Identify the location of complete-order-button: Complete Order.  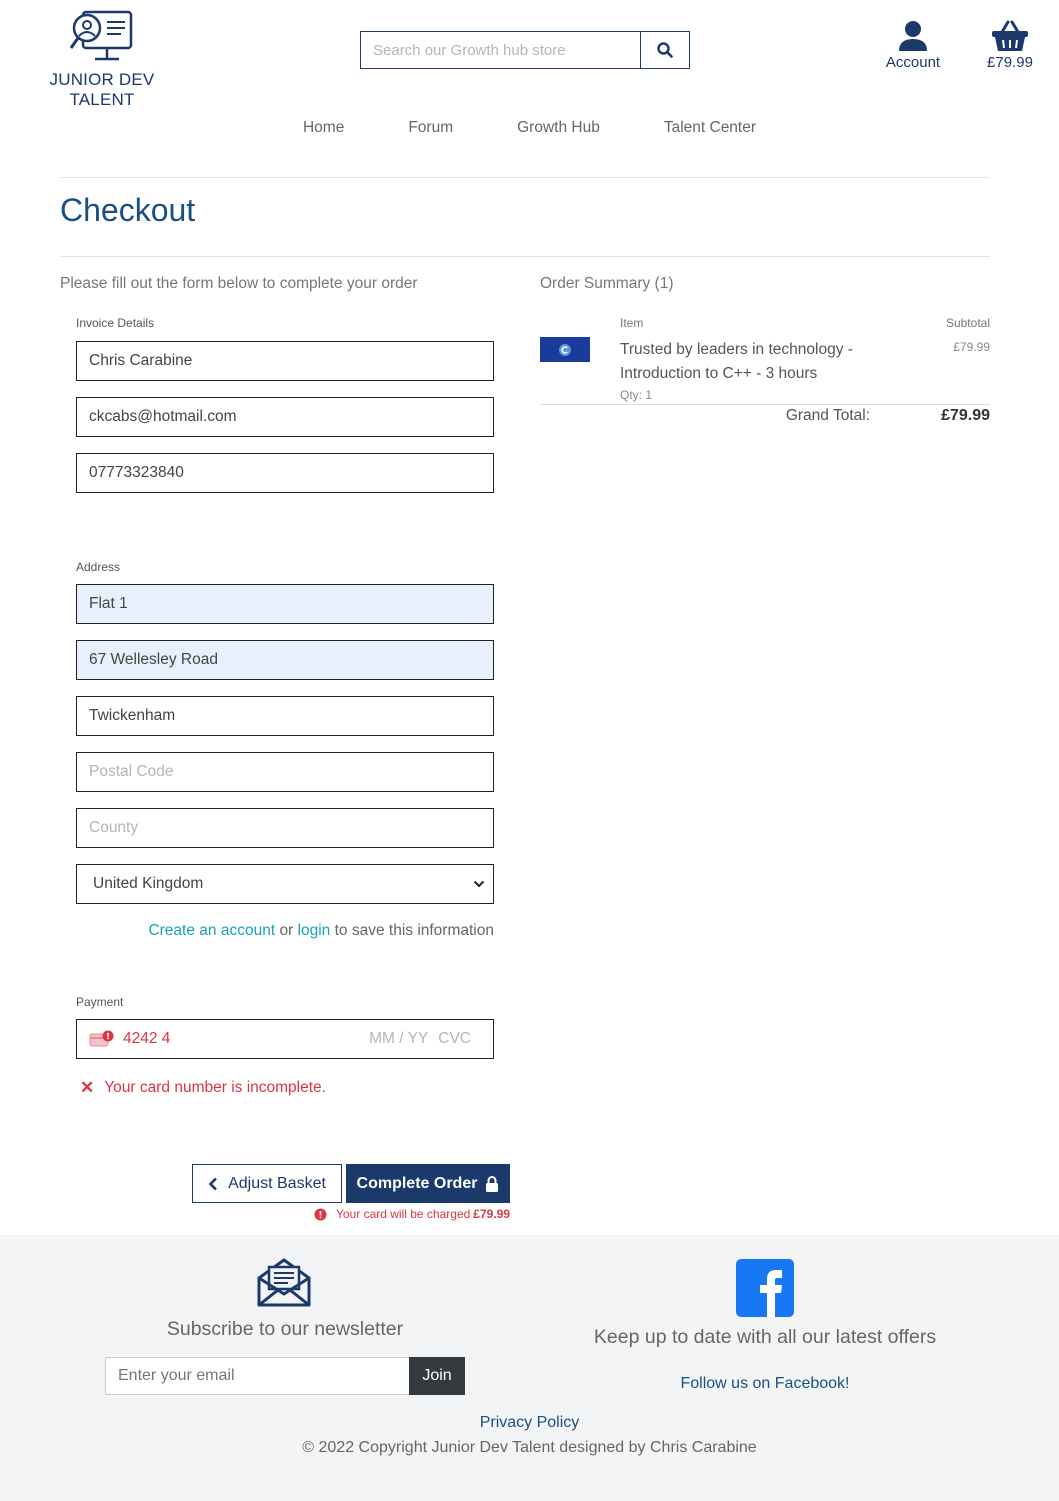
(428, 1183).